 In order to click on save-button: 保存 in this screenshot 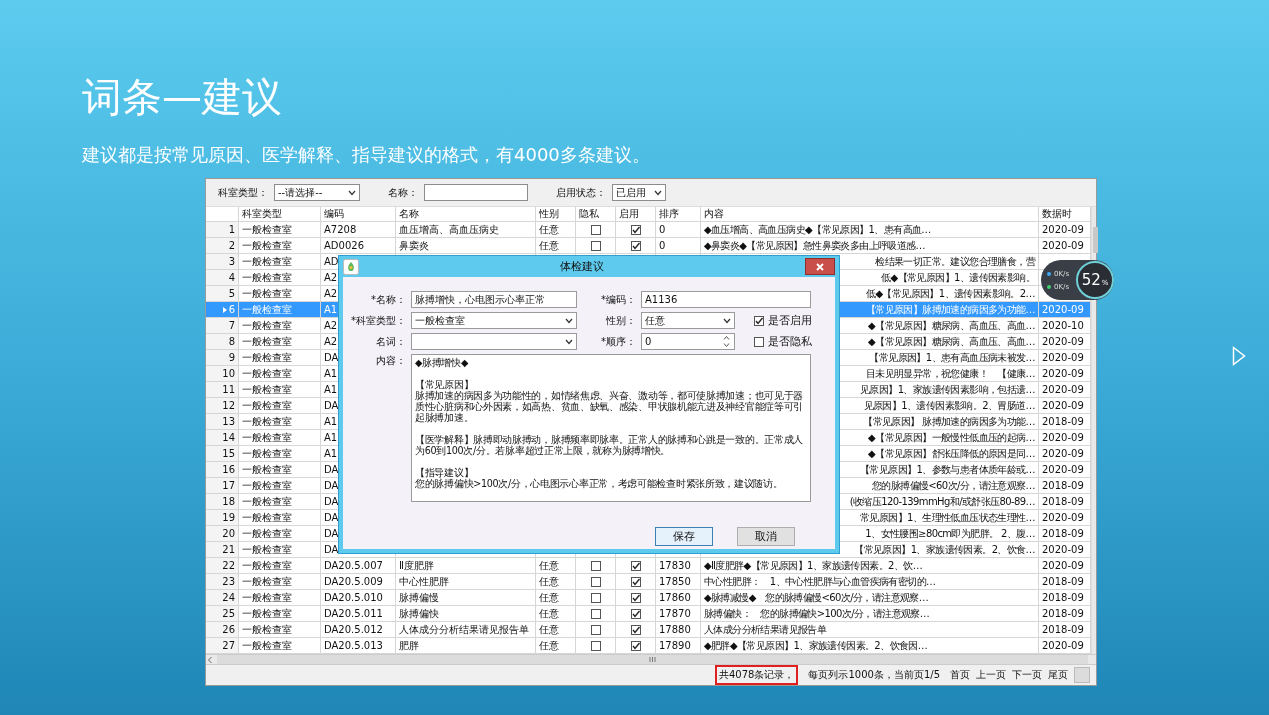, I will do `click(684, 536)`.